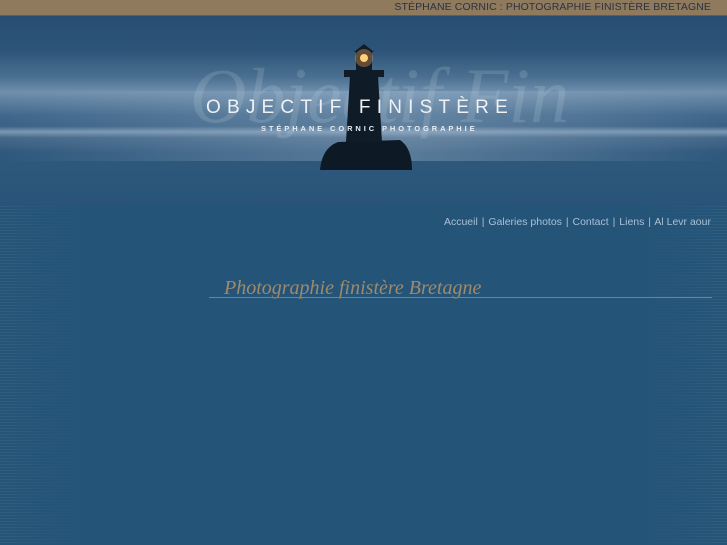 This screenshot has width=727, height=545. What do you see at coordinates (682, 222) in the screenshot?
I see `nav-link-al-levr-aour: Al Levr aour` at bounding box center [682, 222].